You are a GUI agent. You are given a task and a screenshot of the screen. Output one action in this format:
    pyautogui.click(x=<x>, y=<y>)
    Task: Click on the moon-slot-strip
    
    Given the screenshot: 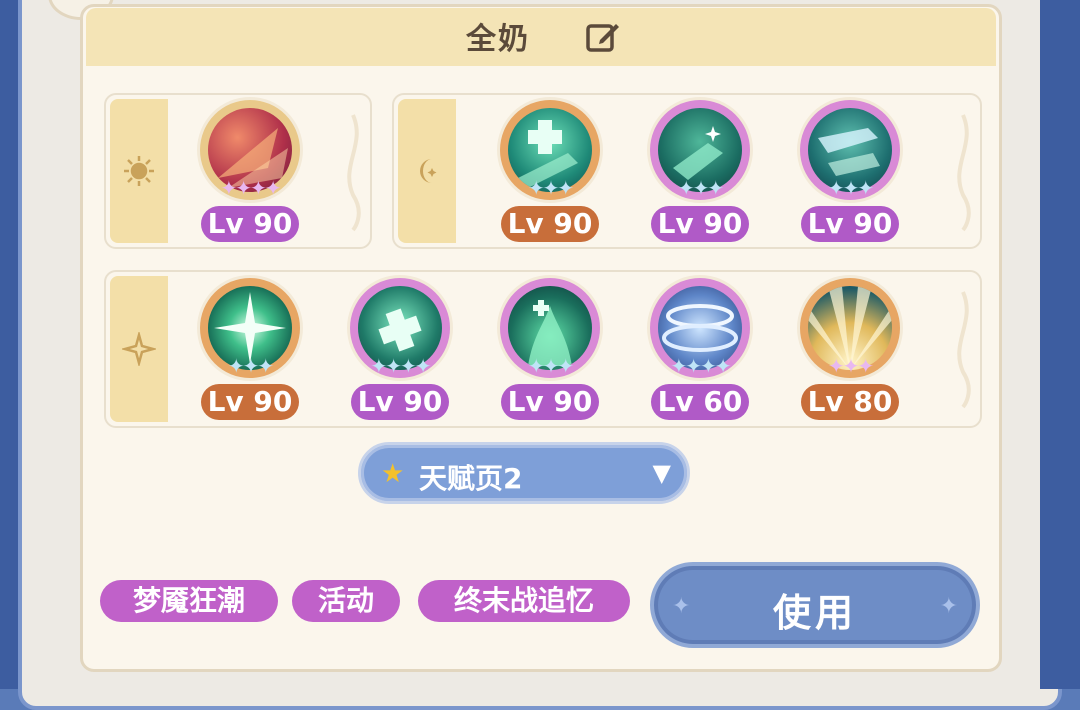 What is the action you would take?
    pyautogui.click(x=427, y=171)
    